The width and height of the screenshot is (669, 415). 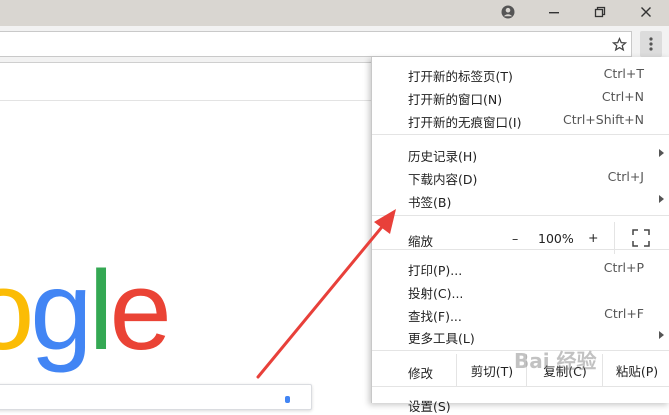 What do you see at coordinates (623, 73) in the screenshot?
I see `menu-item-shortcut: Ctrl+T` at bounding box center [623, 73].